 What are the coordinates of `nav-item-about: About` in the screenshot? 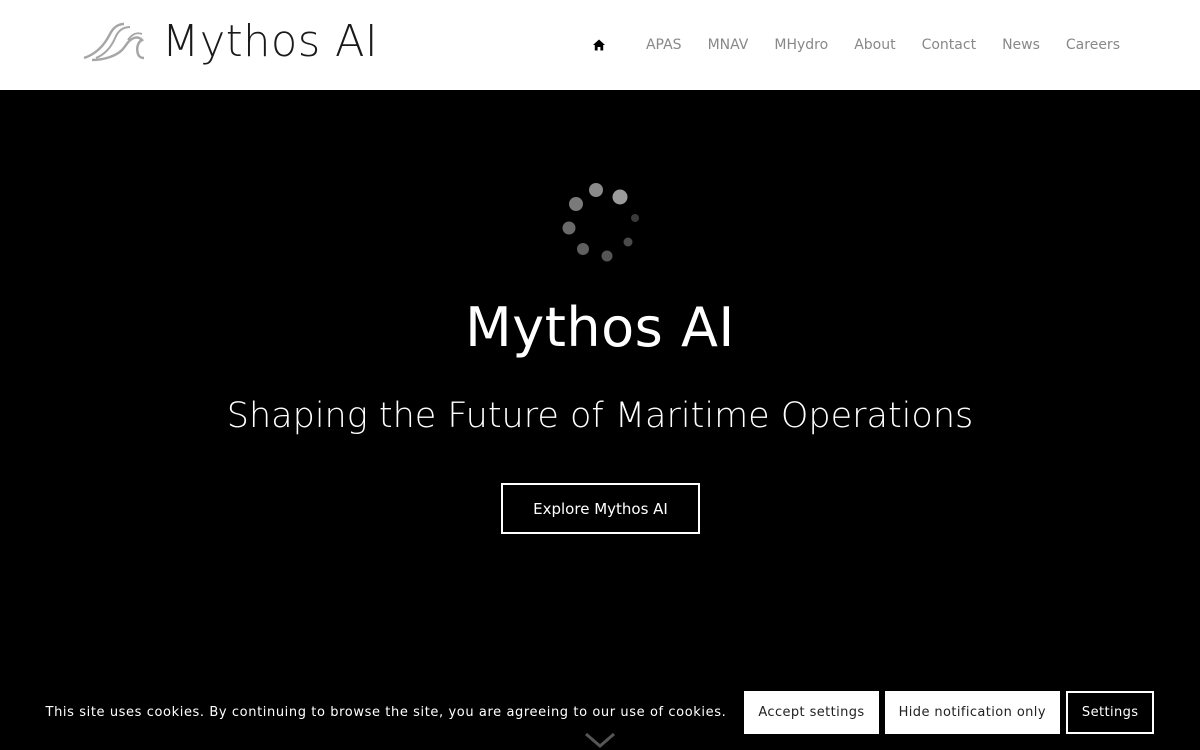 It's located at (874, 45).